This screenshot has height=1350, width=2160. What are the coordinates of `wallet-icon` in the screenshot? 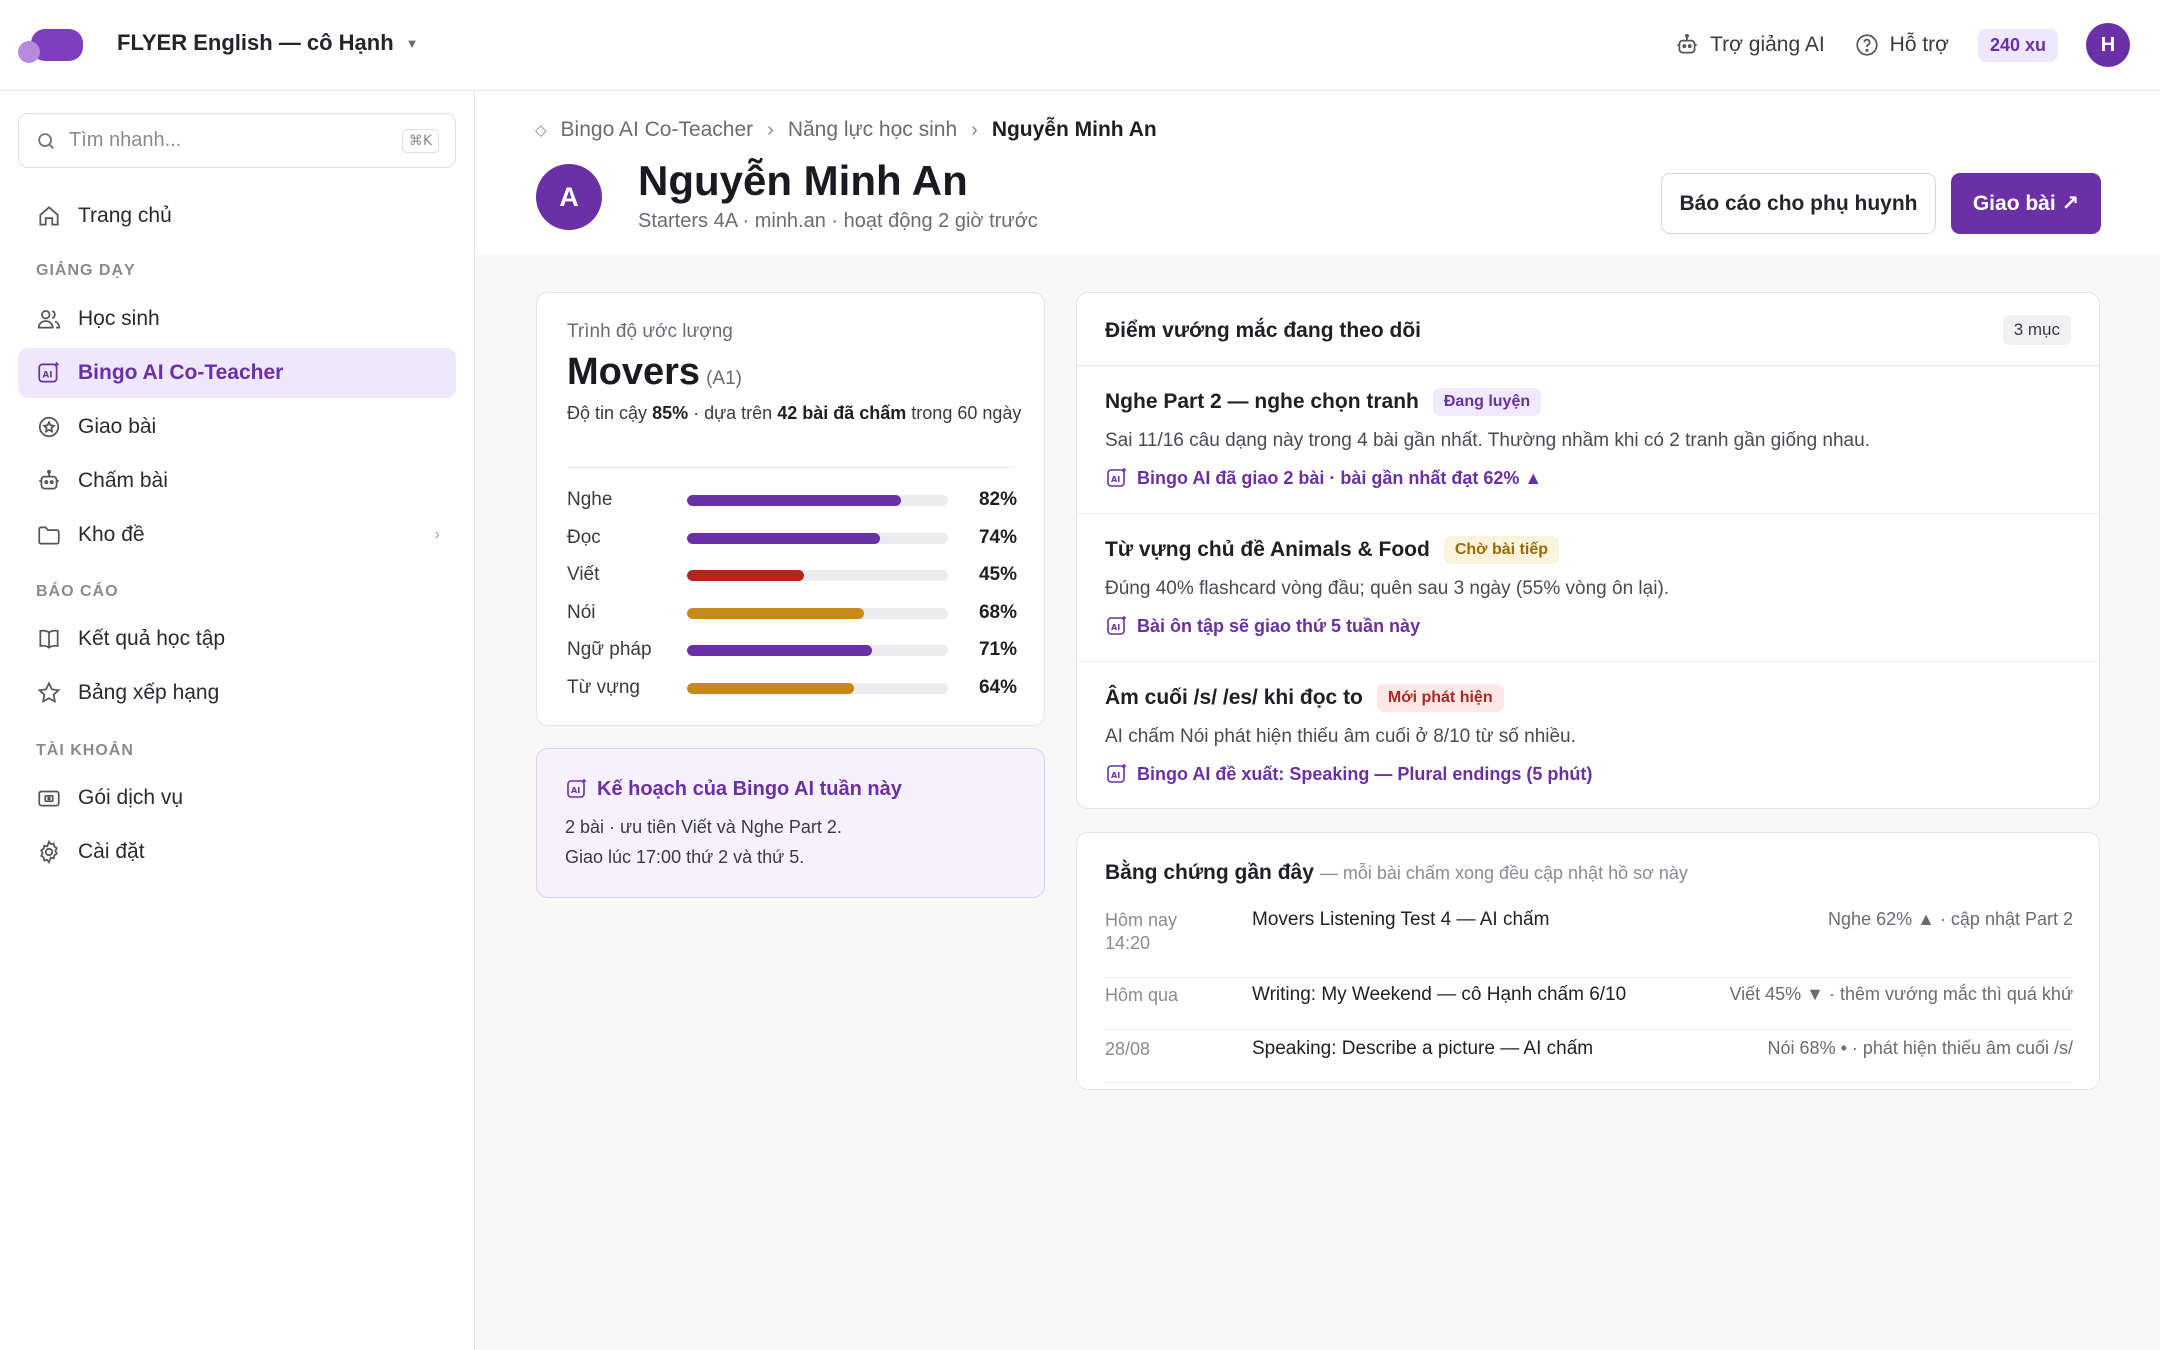 It's located at (49, 798).